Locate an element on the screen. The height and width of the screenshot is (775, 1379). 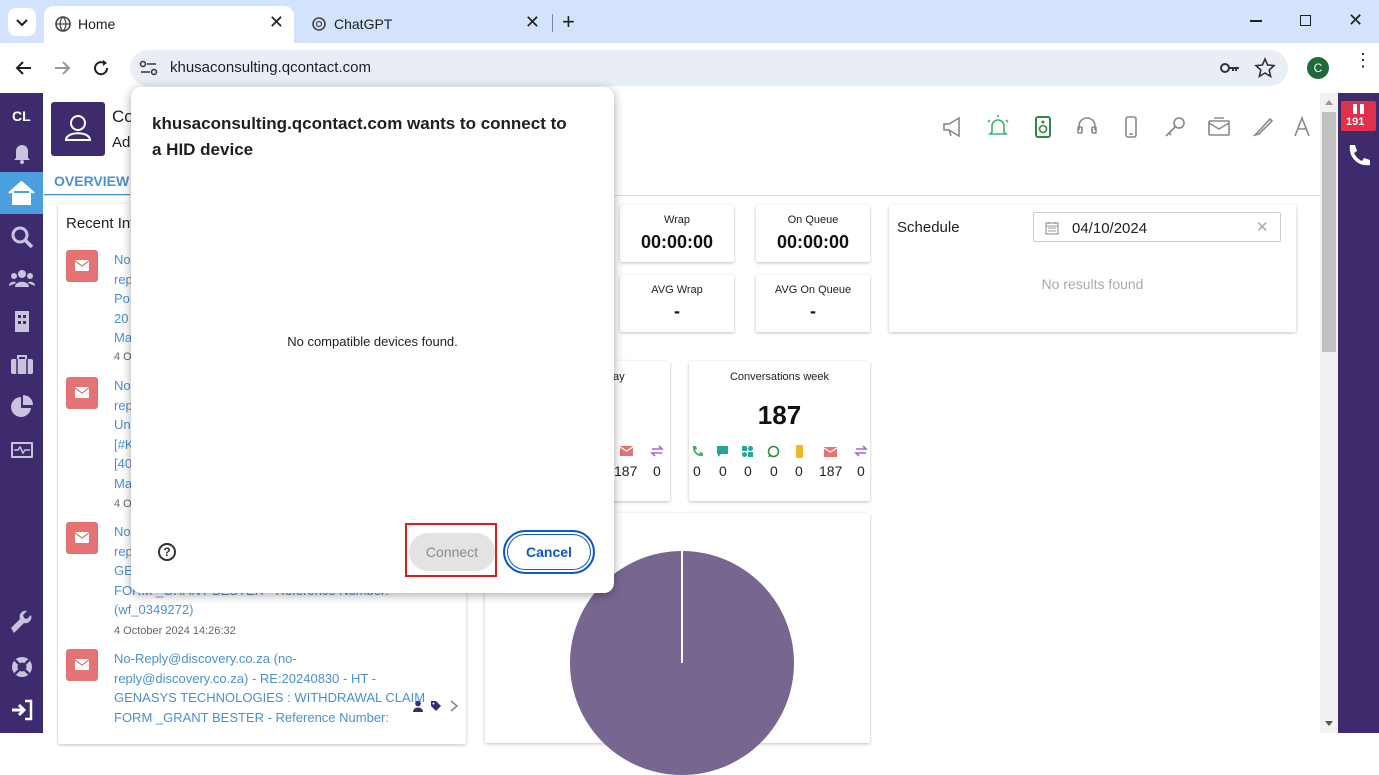
app-sidebar: CL is located at coordinates (21, 413).